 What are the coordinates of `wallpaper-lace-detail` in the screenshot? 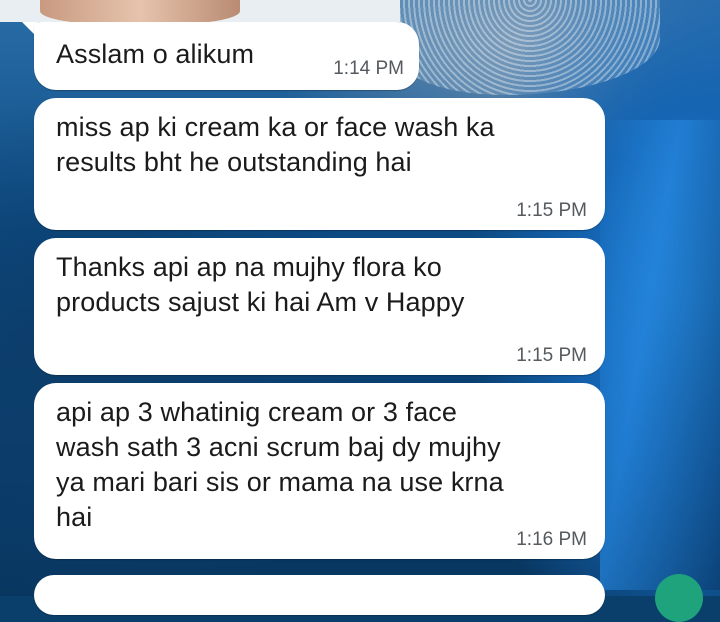 It's located at (530, 47).